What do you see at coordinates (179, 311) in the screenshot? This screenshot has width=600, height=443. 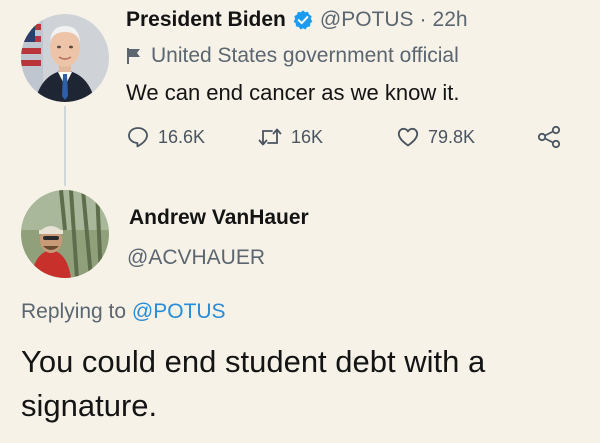 I see `replying-to-mention: @POTUS` at bounding box center [179, 311].